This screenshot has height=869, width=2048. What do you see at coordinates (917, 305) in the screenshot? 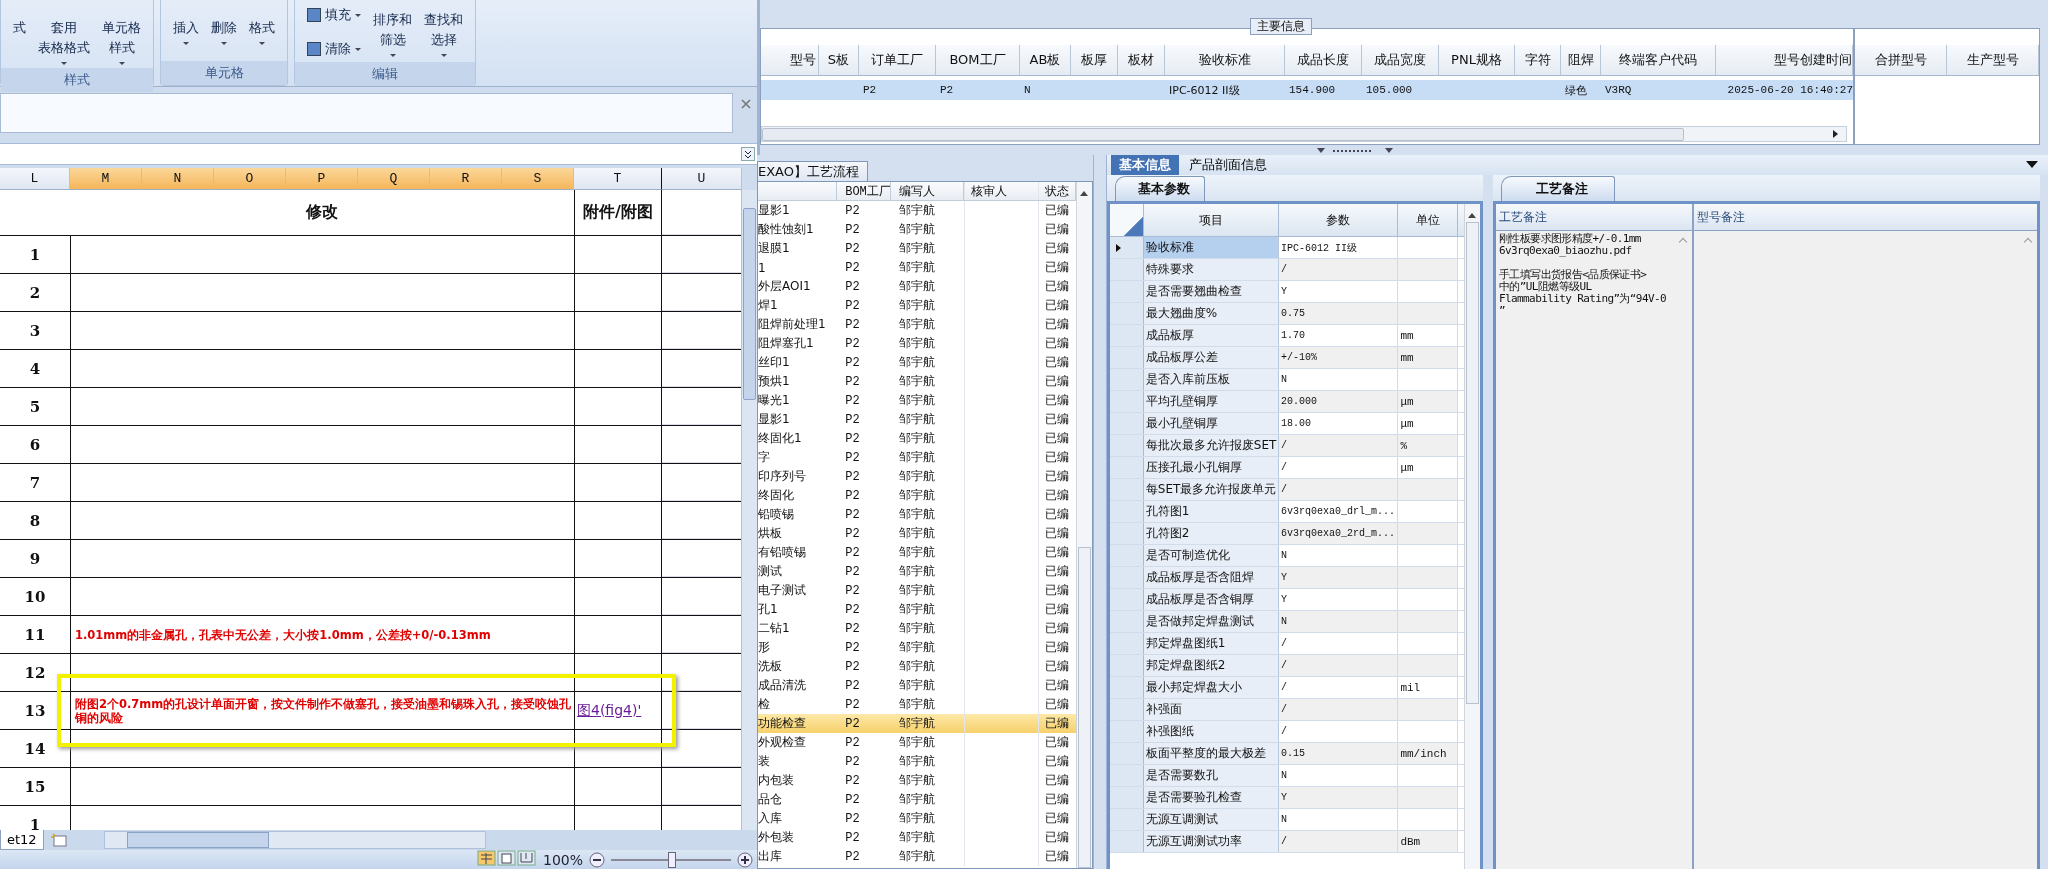
I see `table-row: 焊1 P2 邹宇航 已编` at bounding box center [917, 305].